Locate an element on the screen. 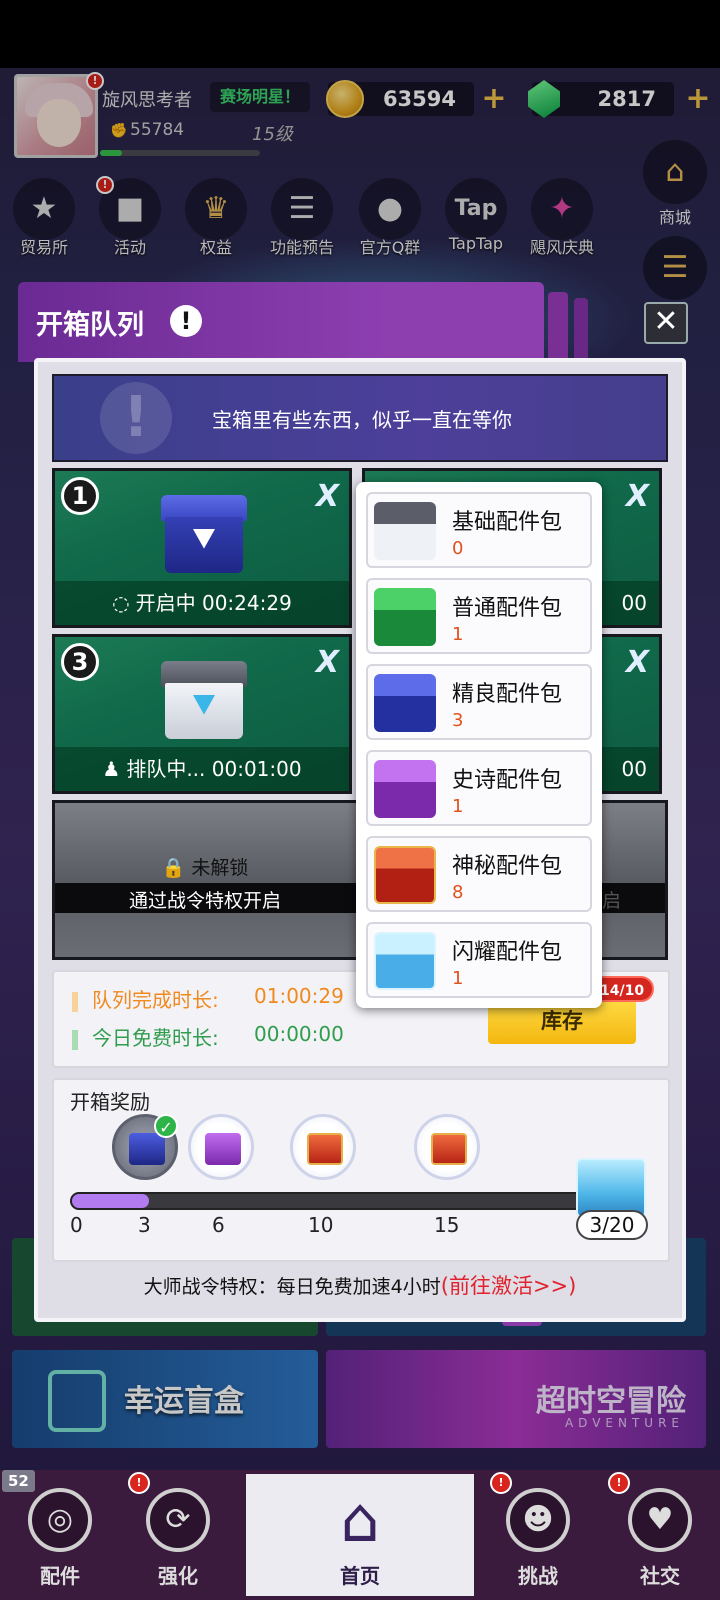 Image resolution: width=720 pixels, height=1600 pixels. pack-row-fine: 精良配件包 3 is located at coordinates (479, 702).